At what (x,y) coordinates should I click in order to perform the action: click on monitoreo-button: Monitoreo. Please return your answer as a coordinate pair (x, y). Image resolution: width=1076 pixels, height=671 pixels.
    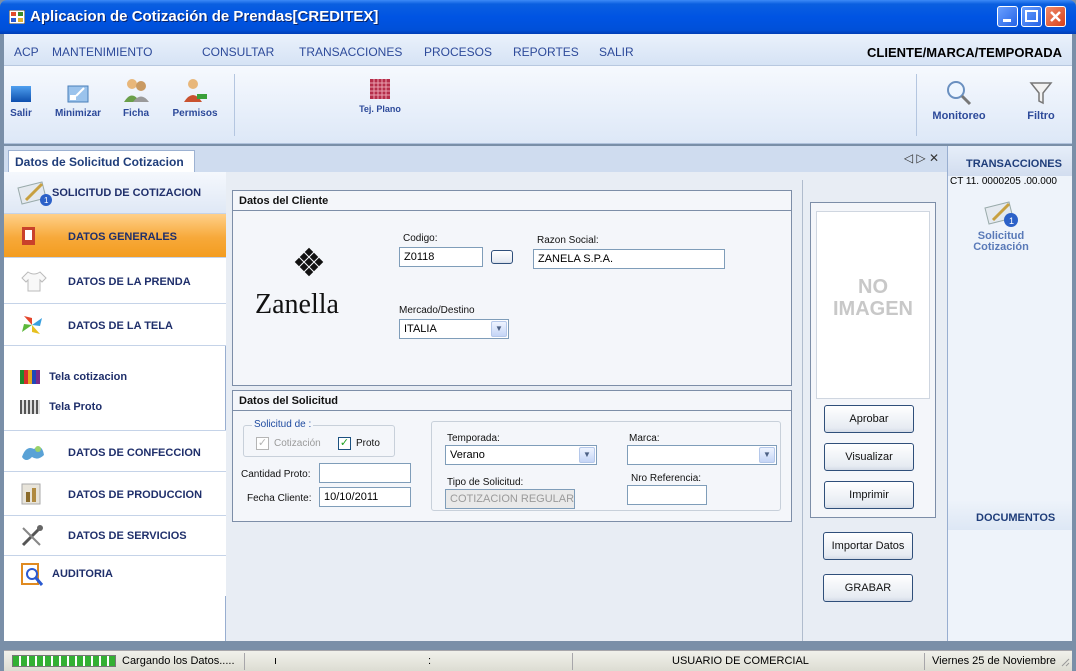
    Looking at the image, I should click on (959, 101).